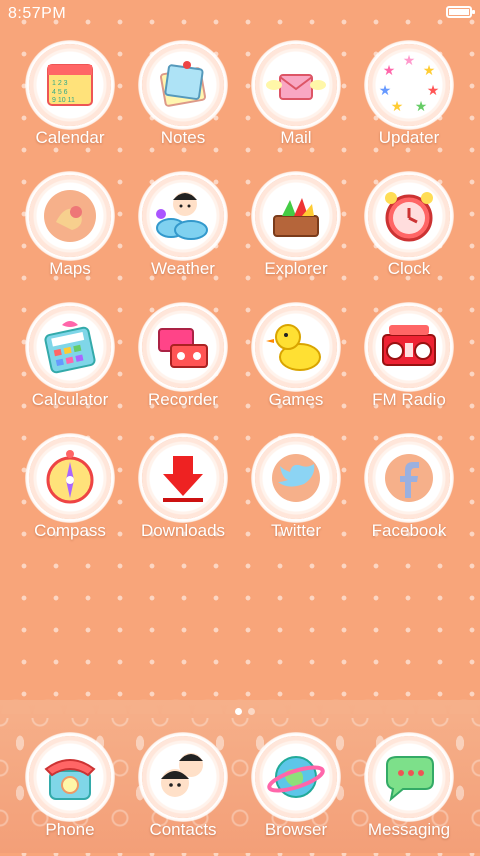  What do you see at coordinates (240, 14) in the screenshot?
I see `status-bar: 8:57PM` at bounding box center [240, 14].